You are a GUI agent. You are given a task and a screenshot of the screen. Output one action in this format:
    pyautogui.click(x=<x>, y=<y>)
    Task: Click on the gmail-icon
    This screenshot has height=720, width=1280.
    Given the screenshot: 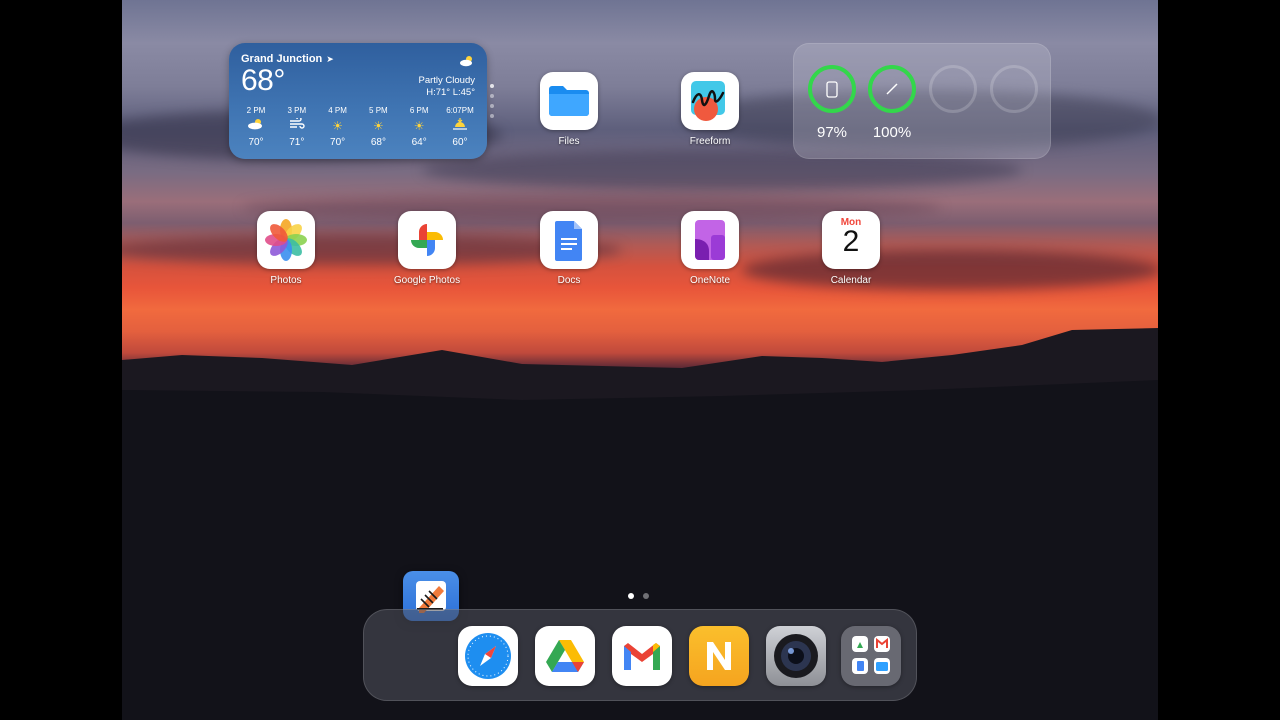 What is the action you would take?
    pyautogui.click(x=642, y=656)
    